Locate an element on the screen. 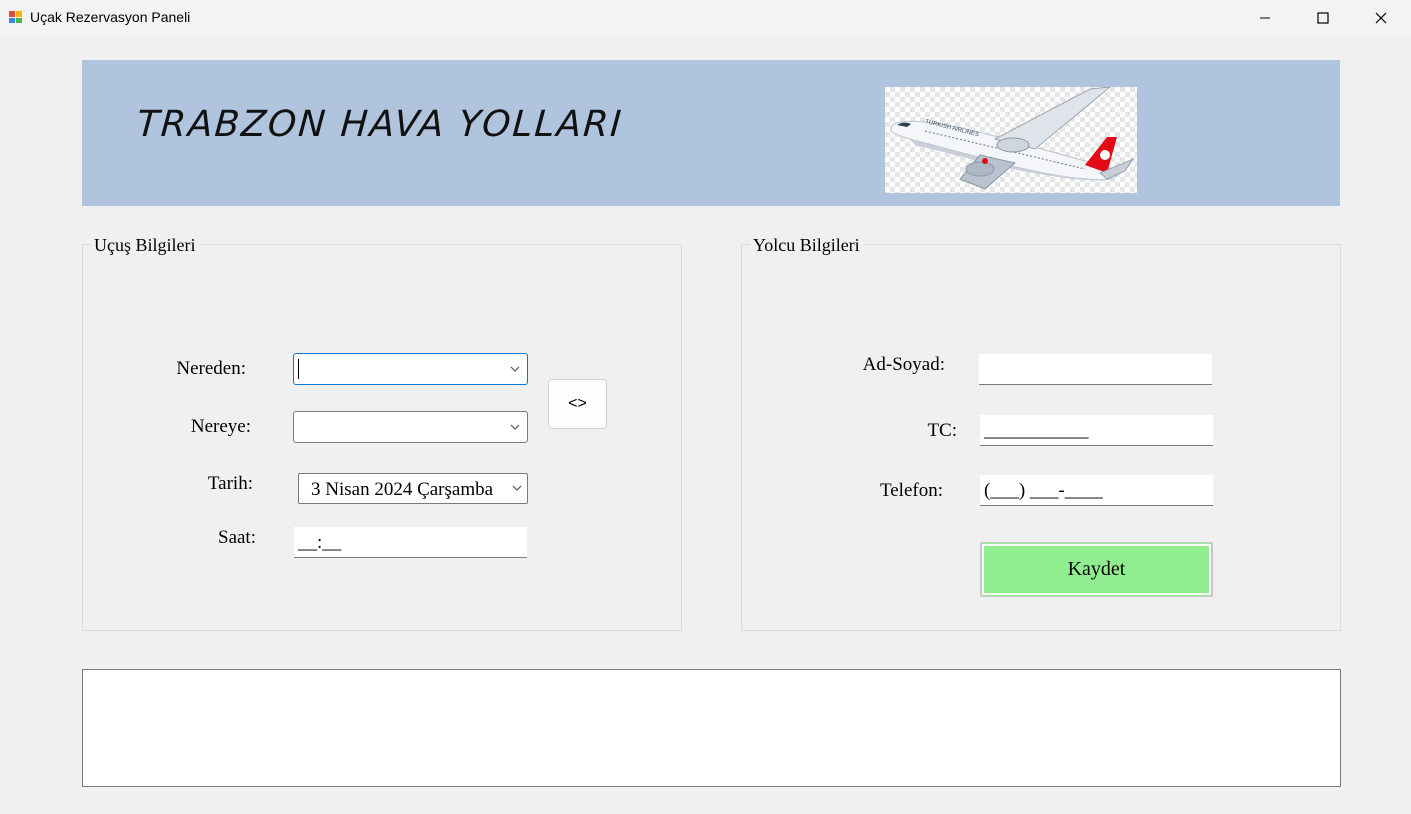 This screenshot has height=814, width=1411. from-combobox is located at coordinates (410, 369).